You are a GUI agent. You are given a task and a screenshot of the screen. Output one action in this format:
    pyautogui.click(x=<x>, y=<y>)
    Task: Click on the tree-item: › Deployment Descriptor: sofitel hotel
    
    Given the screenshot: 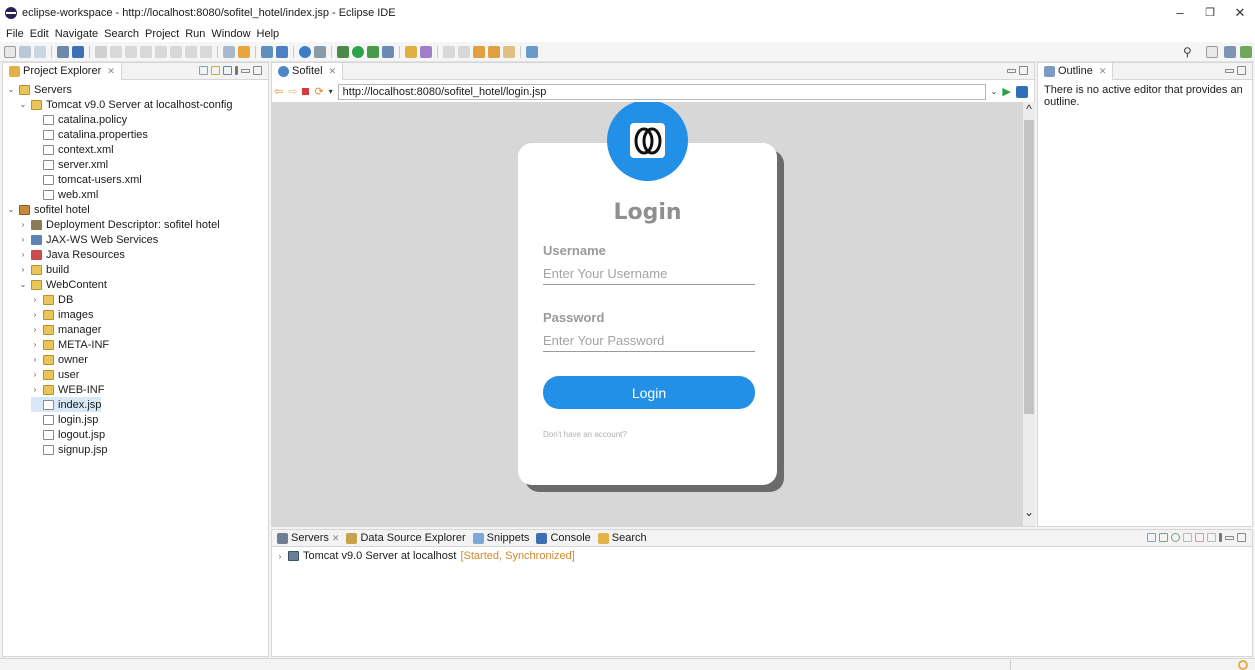 What is the action you would take?
    pyautogui.click(x=119, y=224)
    